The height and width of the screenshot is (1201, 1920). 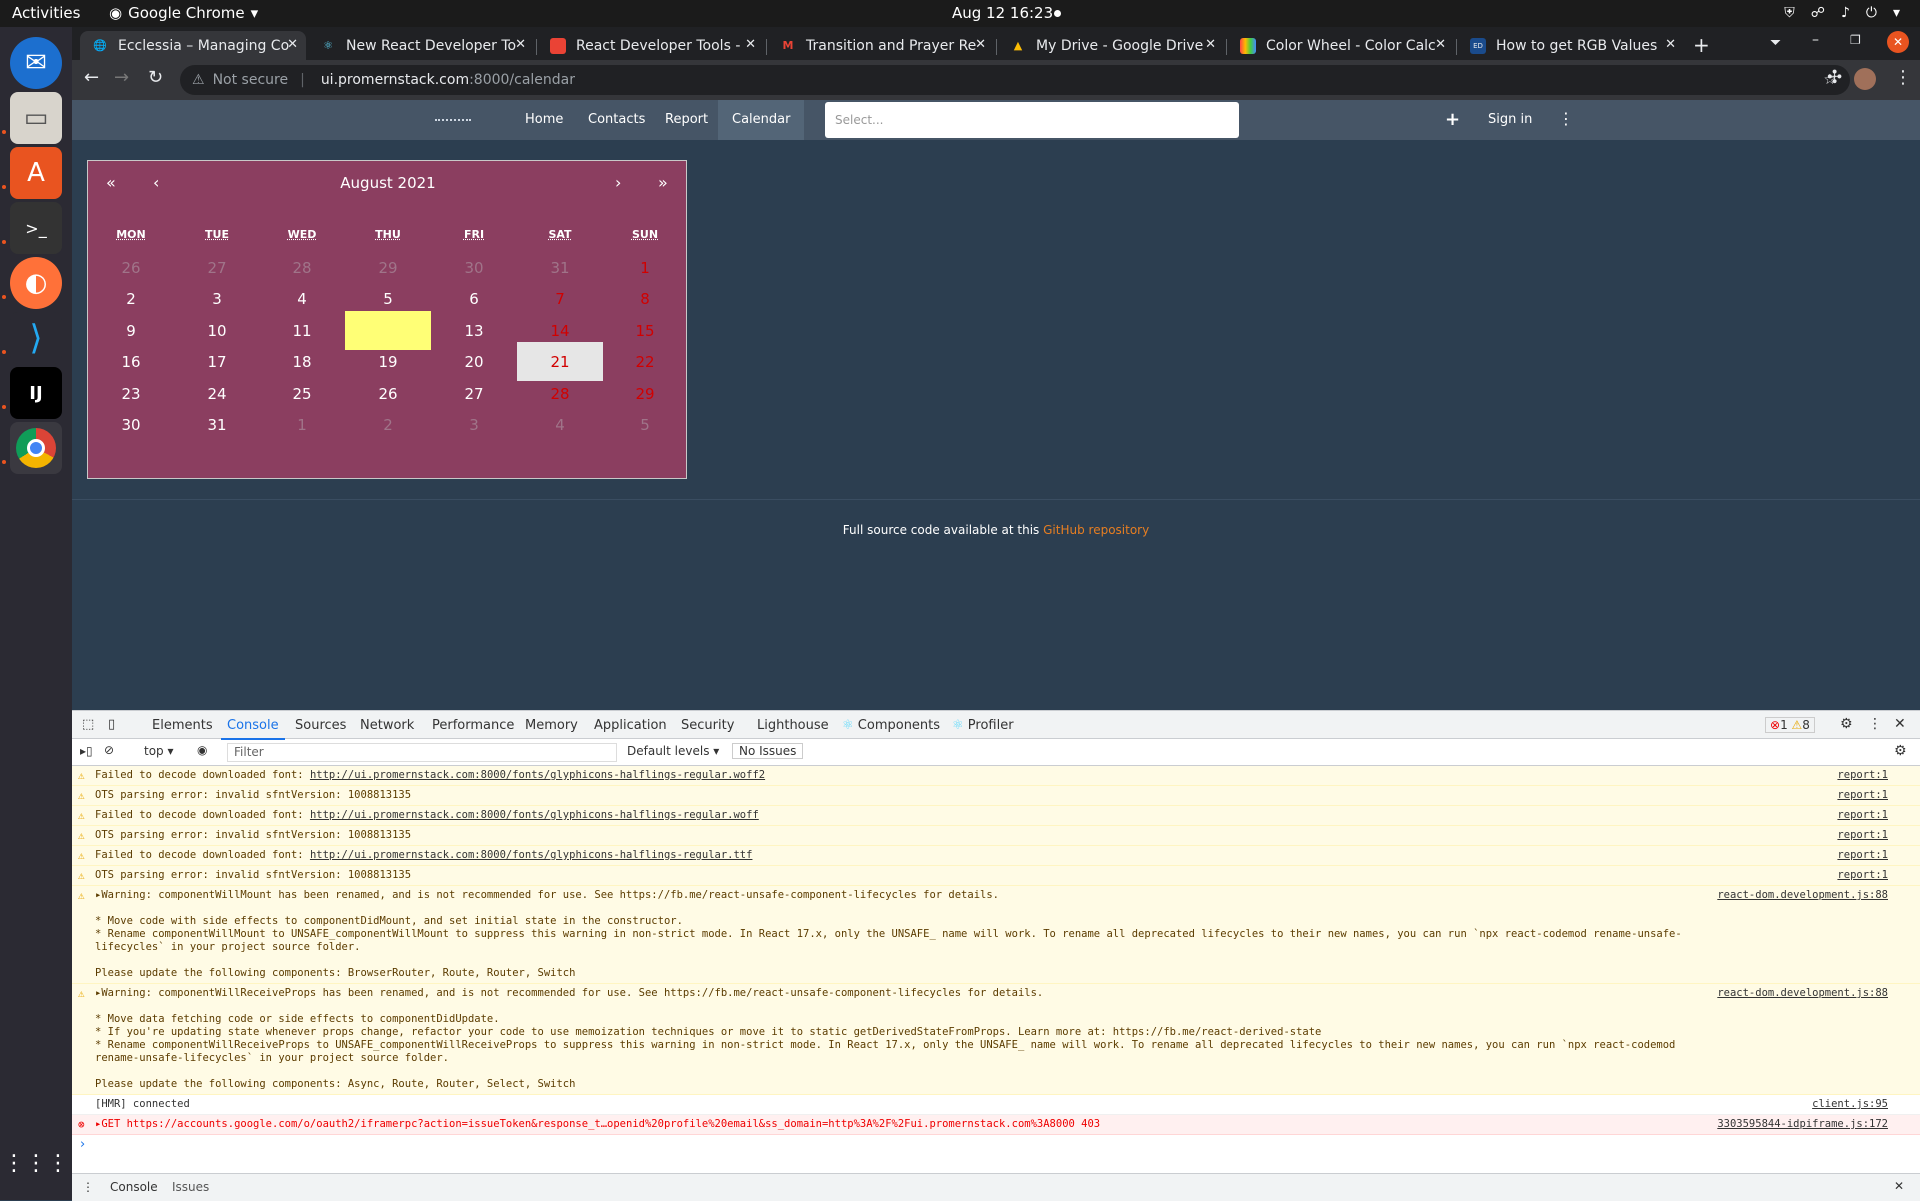 I want to click on month-label: August 2021, so click(x=388, y=183).